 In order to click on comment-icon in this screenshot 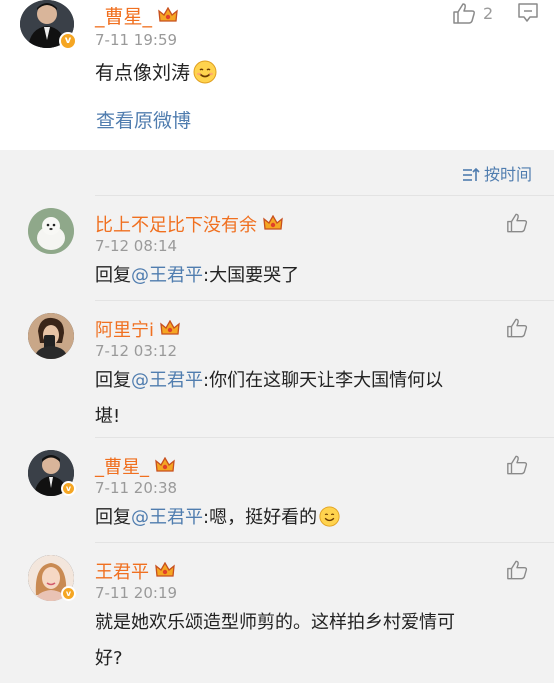, I will do `click(528, 15)`.